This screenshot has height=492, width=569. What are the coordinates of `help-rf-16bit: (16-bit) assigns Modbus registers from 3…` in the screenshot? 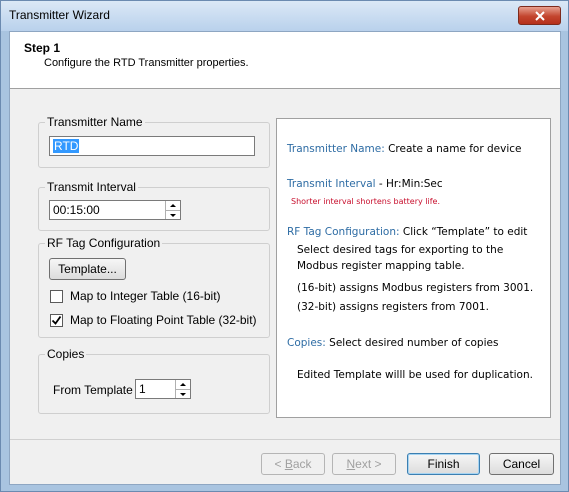 It's located at (415, 288).